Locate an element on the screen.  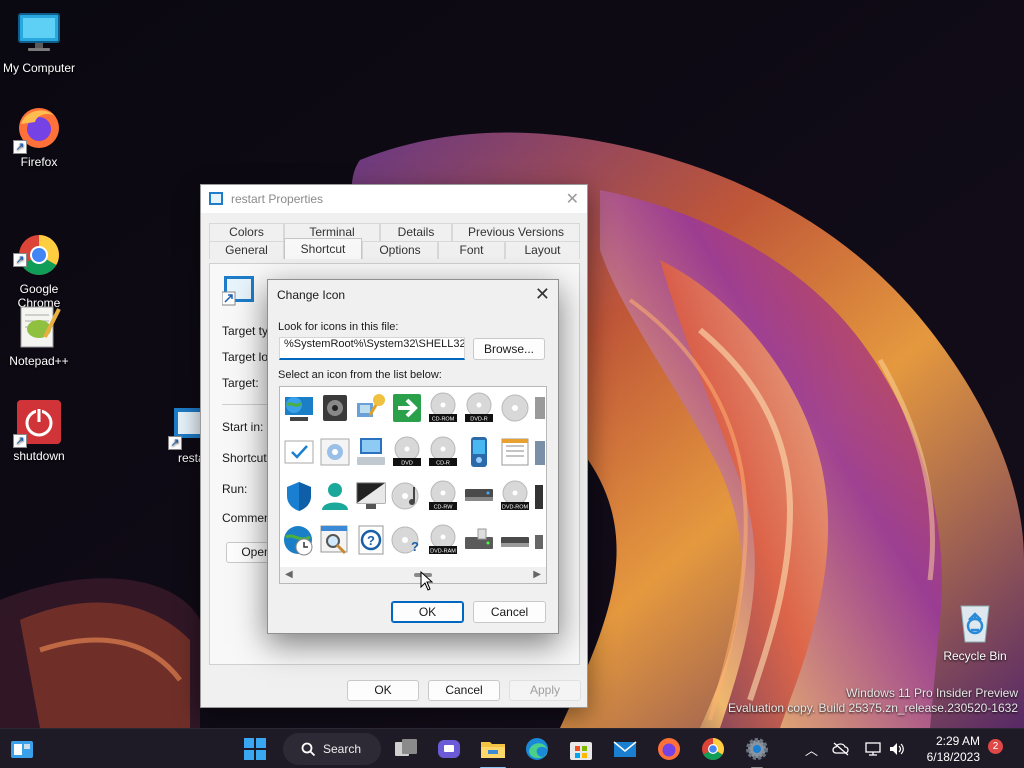
volume-icon is located at coordinates (897, 749).